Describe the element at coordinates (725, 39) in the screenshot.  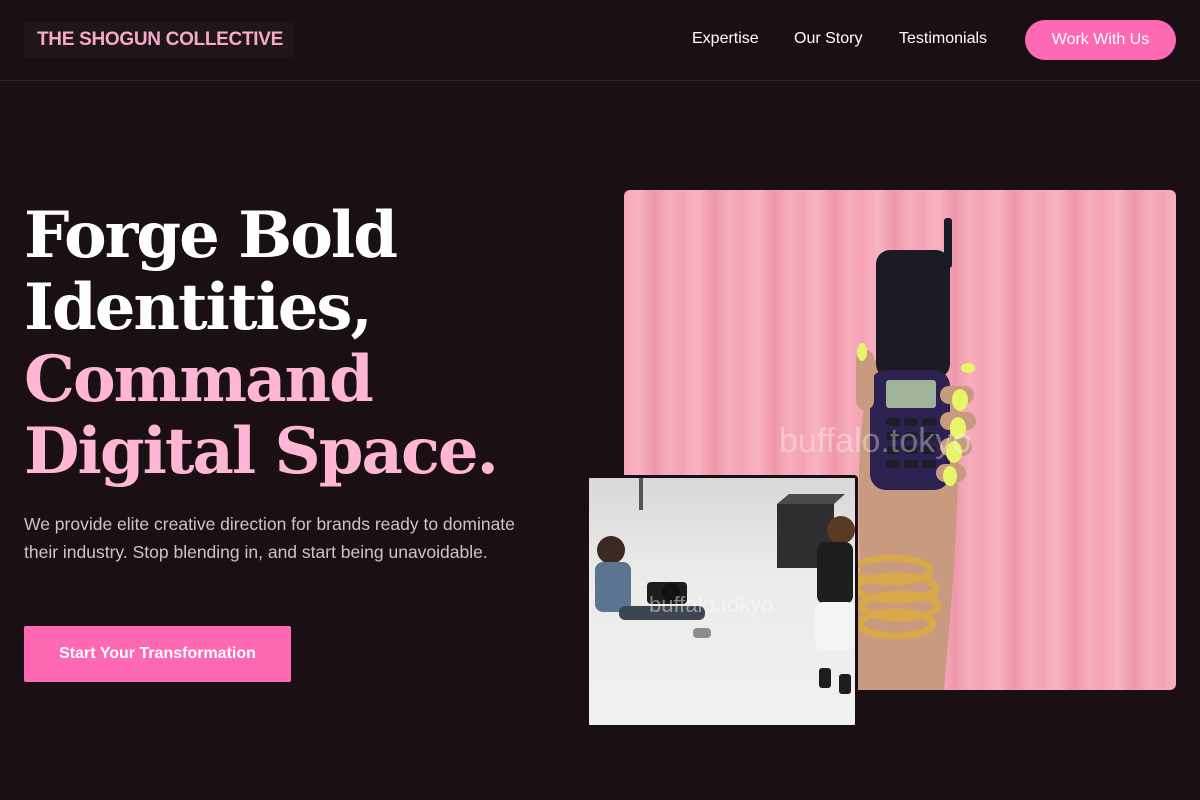
I see `nav-link-expertise: Expertise` at that location.